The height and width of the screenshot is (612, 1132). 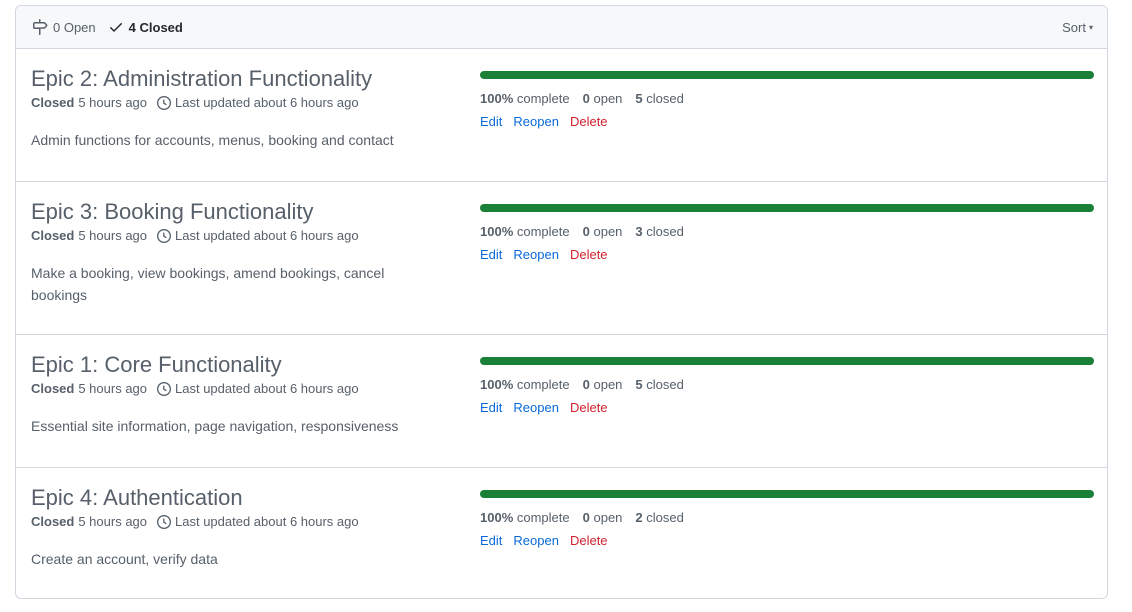 What do you see at coordinates (241, 79) in the screenshot?
I see `milestone-title: Epic 2: Administration Functionality` at bounding box center [241, 79].